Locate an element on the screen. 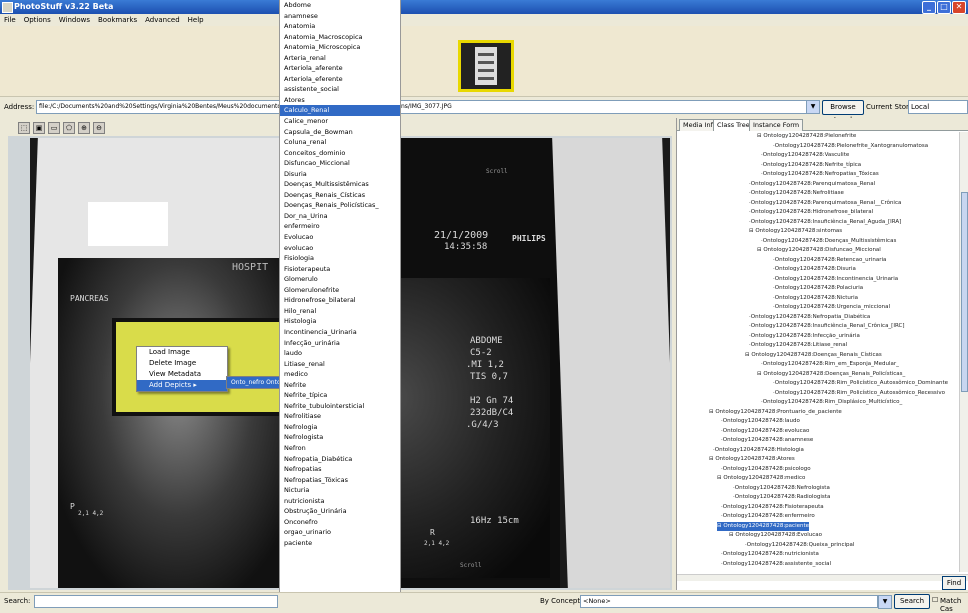  tree-node: ·Ontology1204287428:evolucao is located at coordinates (817, 432).